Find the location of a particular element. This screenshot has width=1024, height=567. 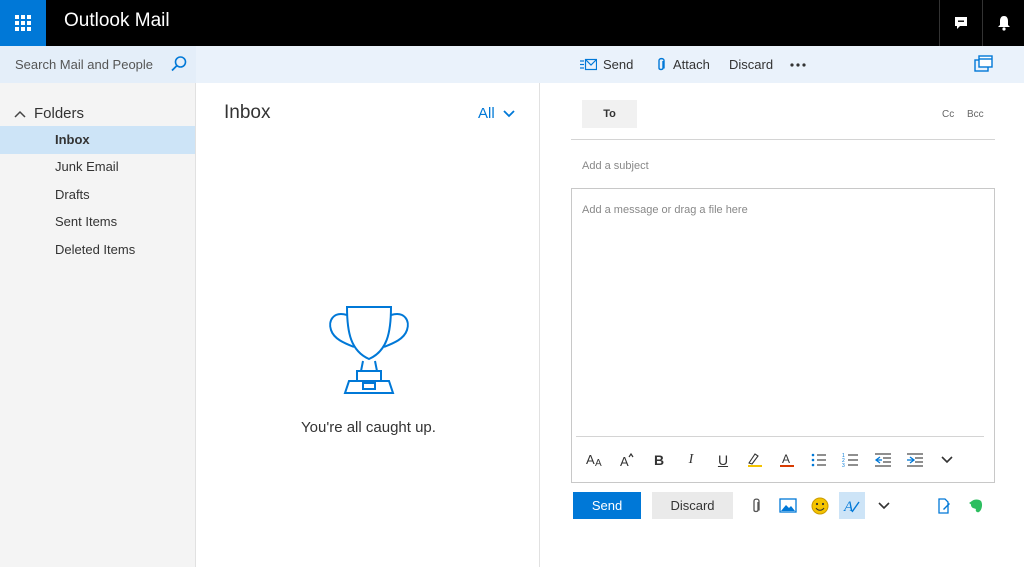

chat-icon is located at coordinates (961, 23).